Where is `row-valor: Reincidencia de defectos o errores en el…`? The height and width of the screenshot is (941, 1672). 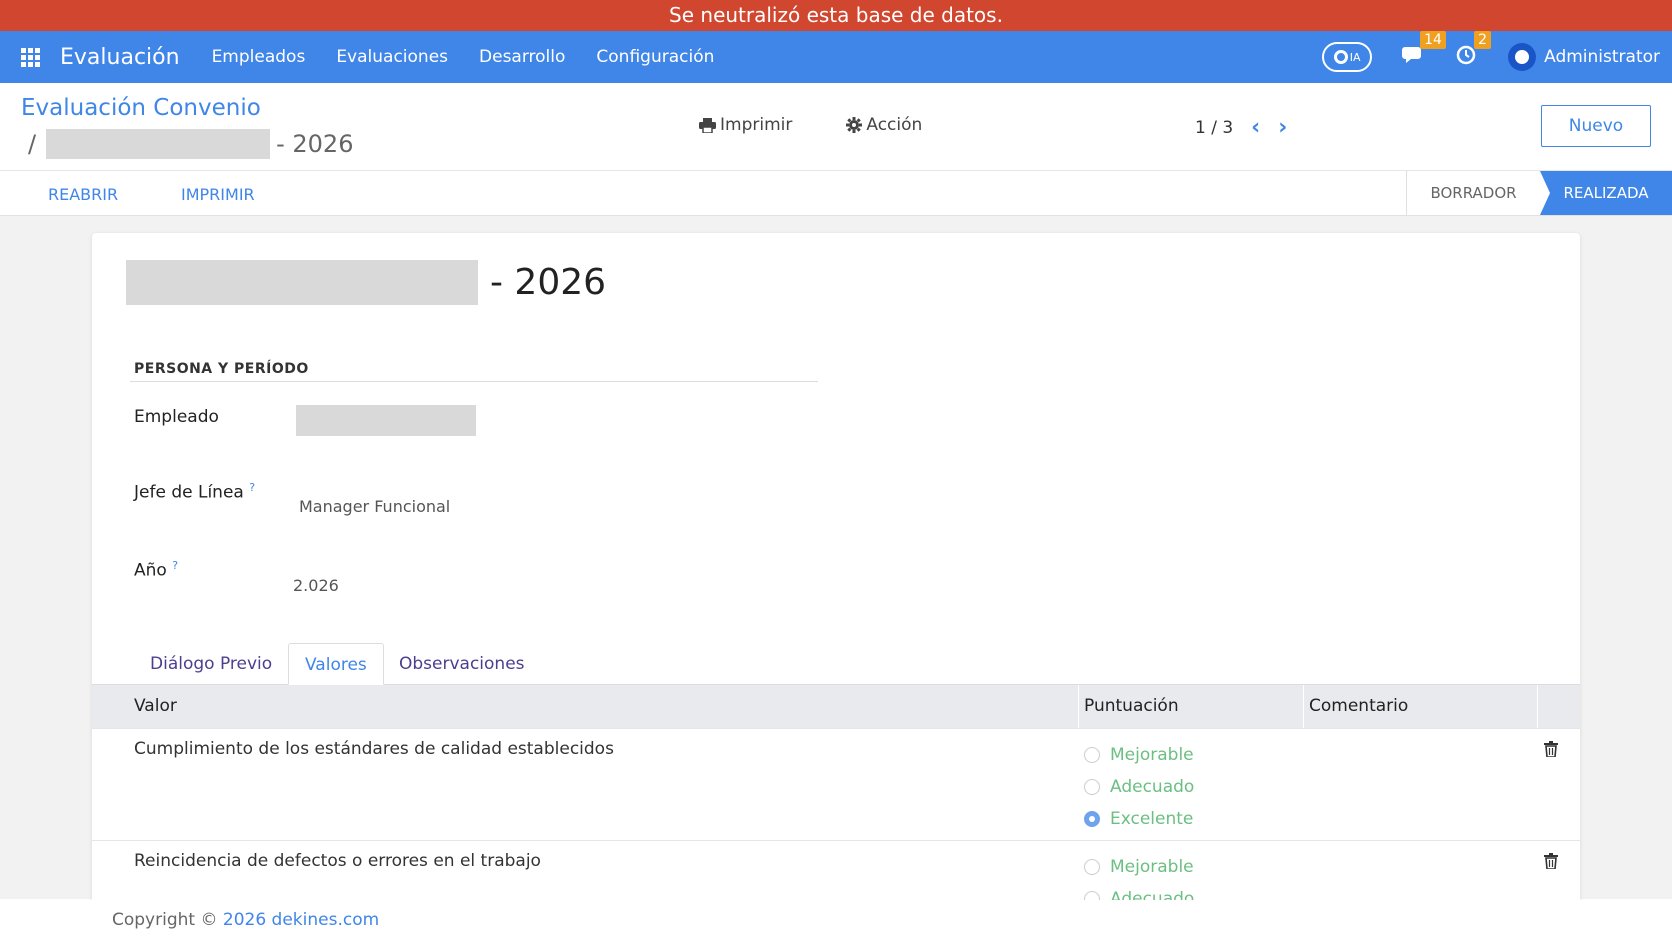 row-valor: Reincidencia de defectos o errores en el… is located at coordinates (337, 861).